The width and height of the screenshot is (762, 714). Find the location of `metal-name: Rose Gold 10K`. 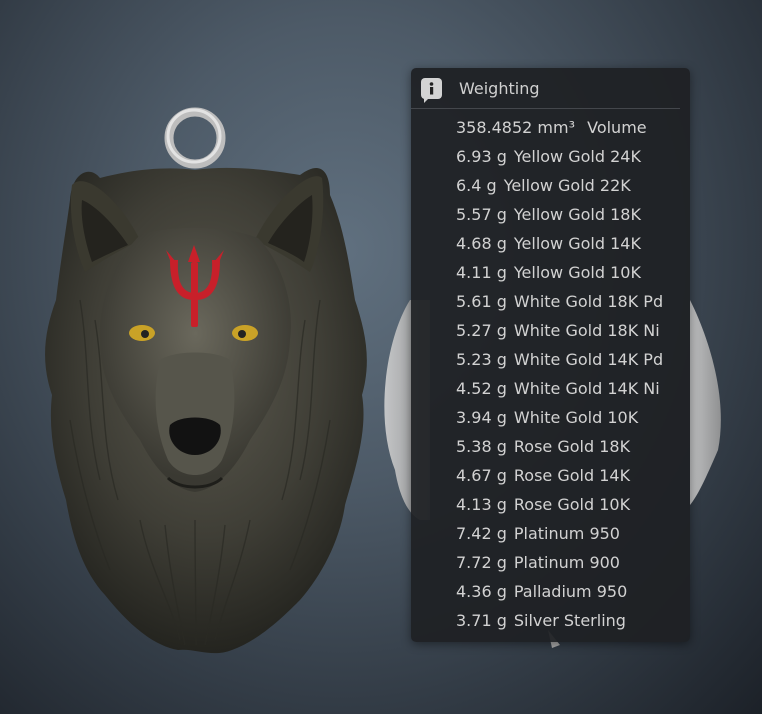

metal-name: Rose Gold 10K is located at coordinates (572, 504).